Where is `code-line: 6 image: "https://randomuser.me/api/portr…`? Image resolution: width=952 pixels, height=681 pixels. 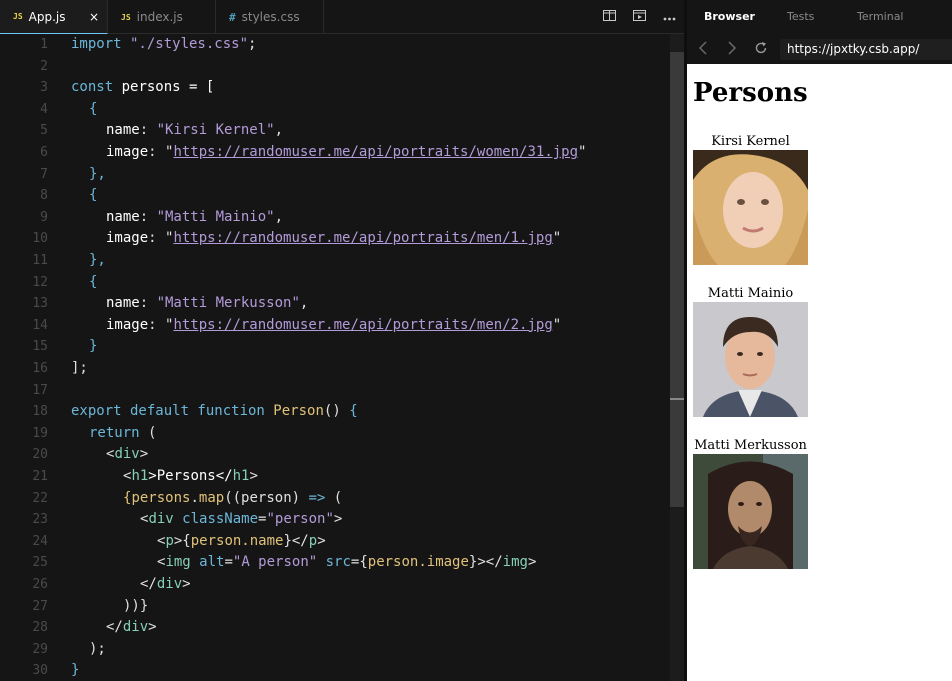 code-line: 6 image: "https://randomuser.me/api/portr… is located at coordinates (335, 152).